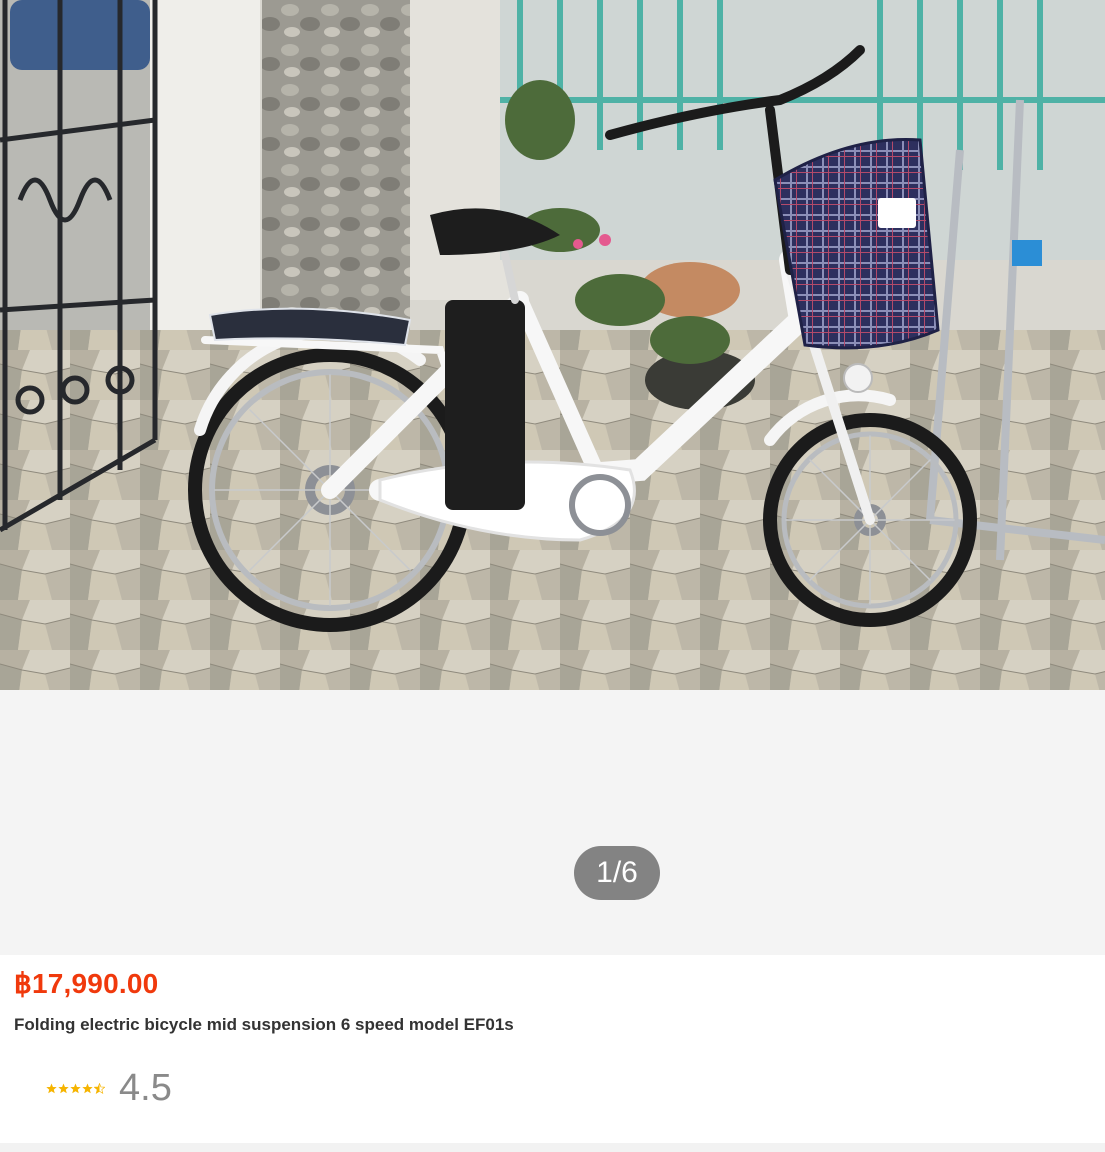  Describe the element at coordinates (109, 1088) in the screenshot. I see `product-rating: 4.5` at that location.